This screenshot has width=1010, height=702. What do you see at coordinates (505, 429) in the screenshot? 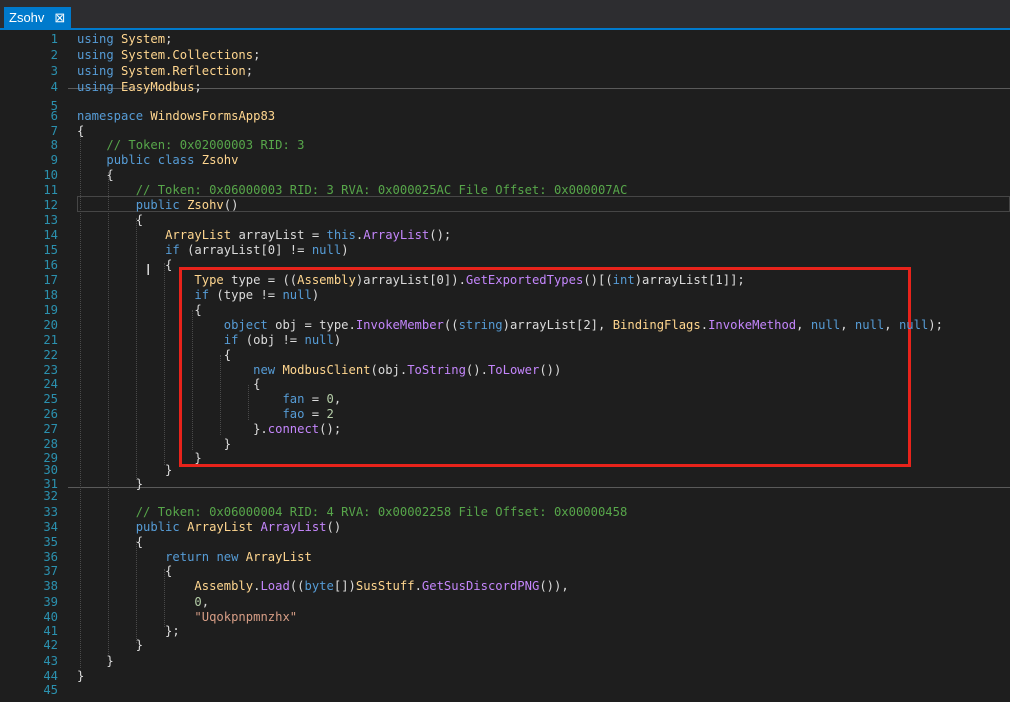
I see `code-line: 27 }.connect();` at bounding box center [505, 429].